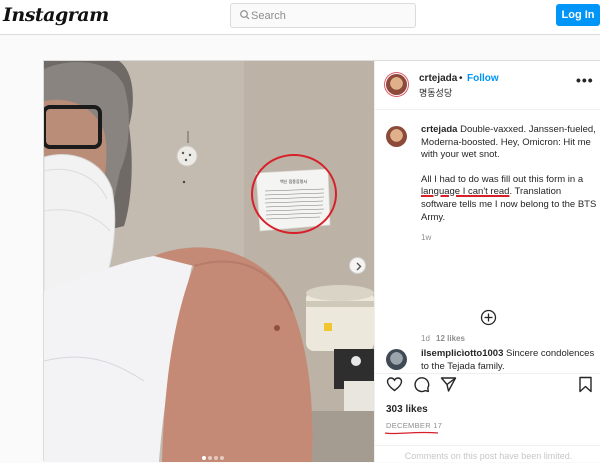  Describe the element at coordinates (438, 78) in the screenshot. I see `author-username: crtejada` at that location.